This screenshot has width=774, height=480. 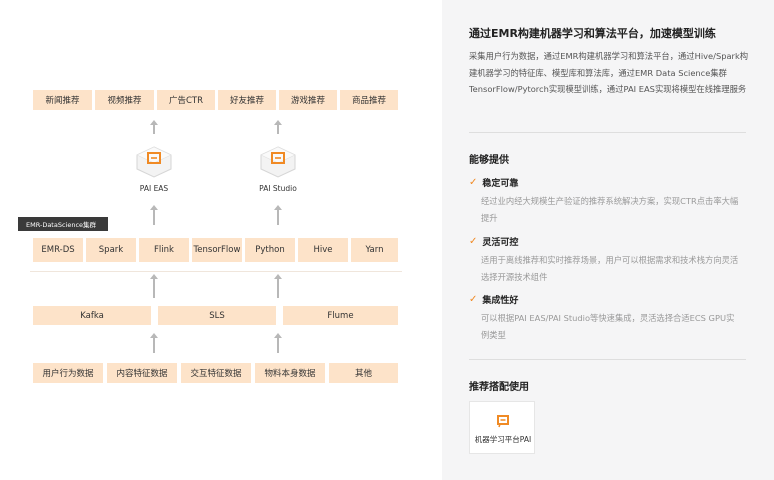 What do you see at coordinates (499, 387) in the screenshot?
I see `recommend-heading: 推荐搭配使用` at bounding box center [499, 387].